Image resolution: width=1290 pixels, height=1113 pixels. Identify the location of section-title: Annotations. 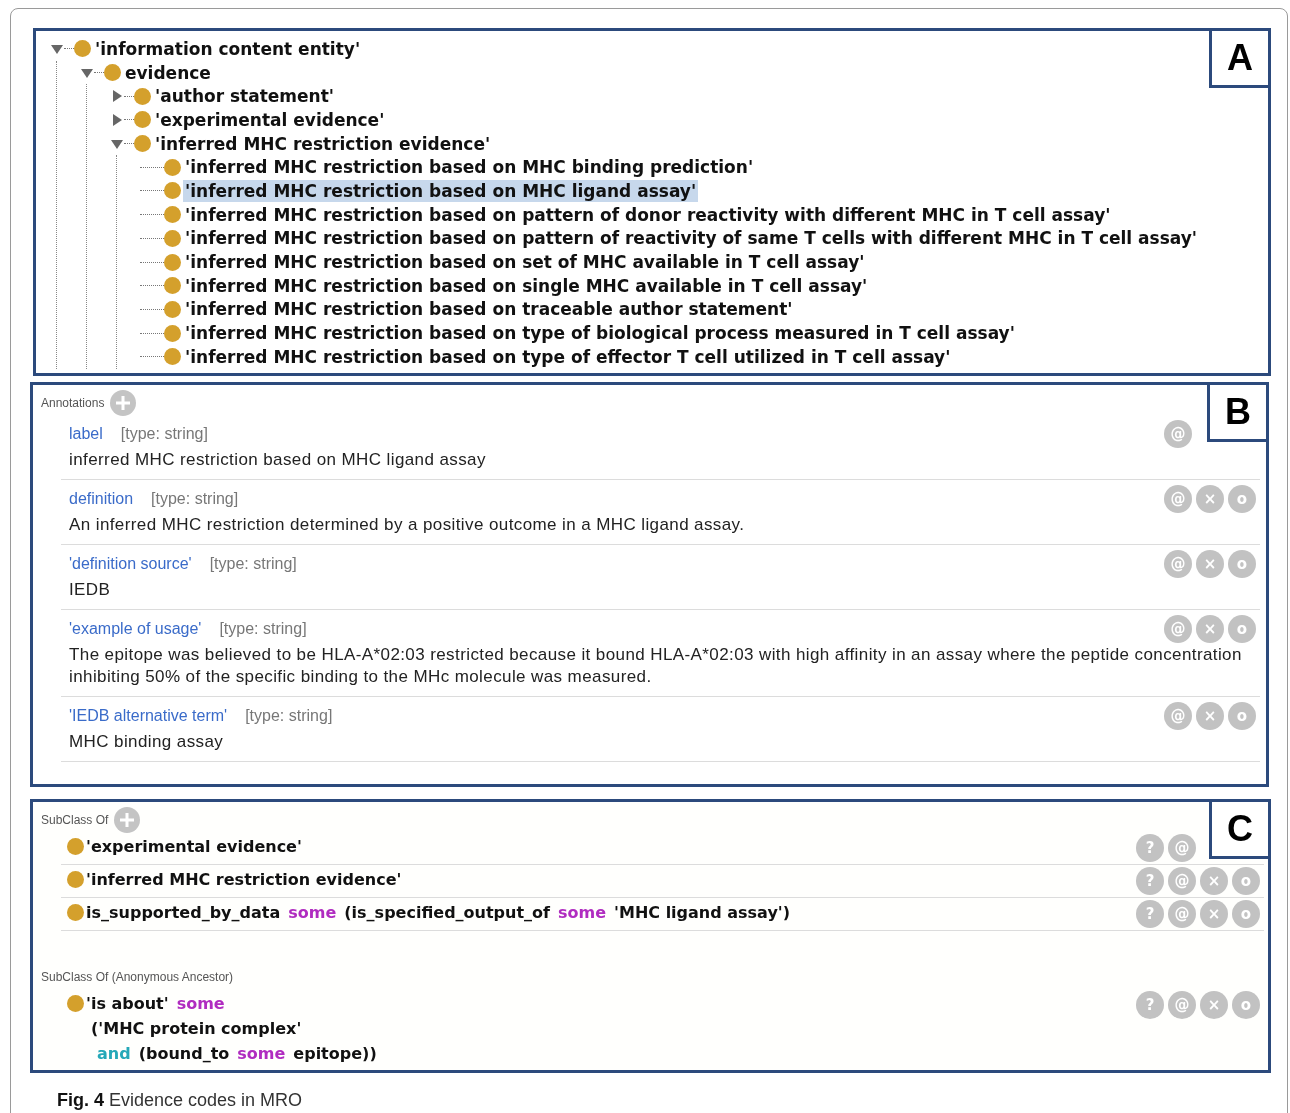
(73, 403).